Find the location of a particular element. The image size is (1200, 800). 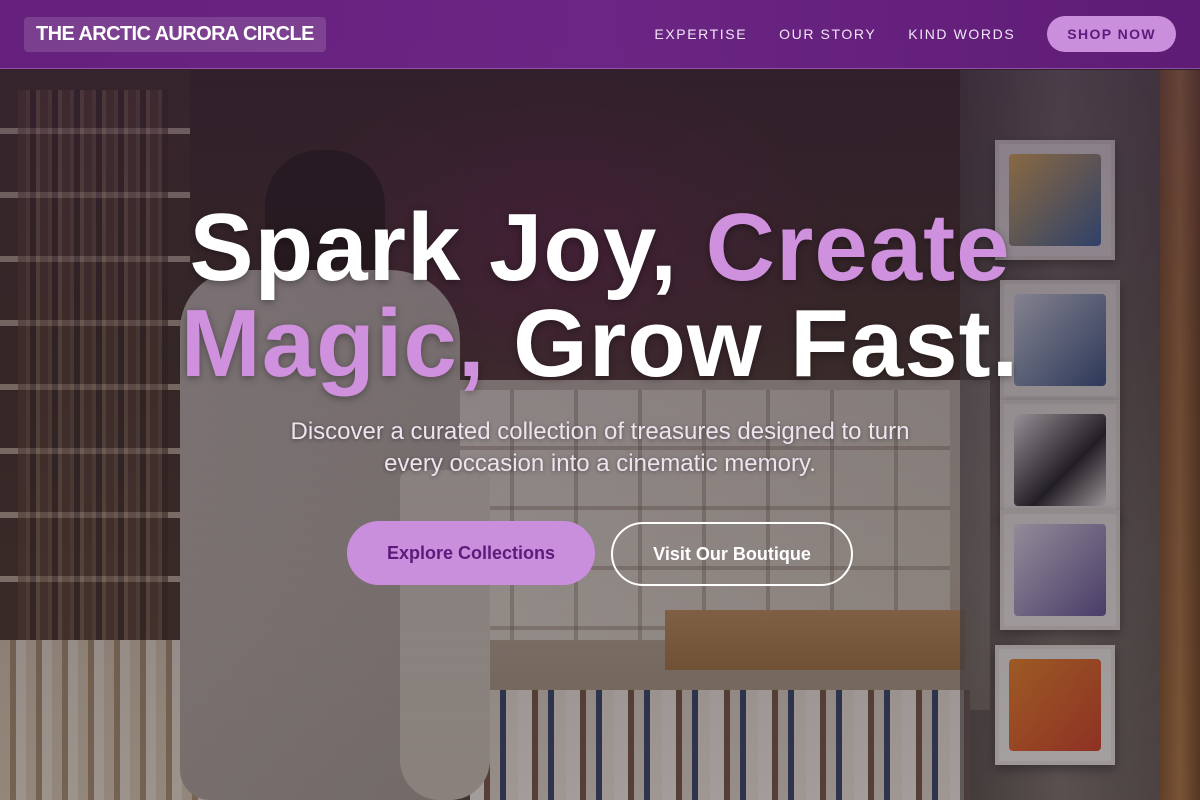

headline-part-2: Grow Fast. is located at coordinates (752, 343).